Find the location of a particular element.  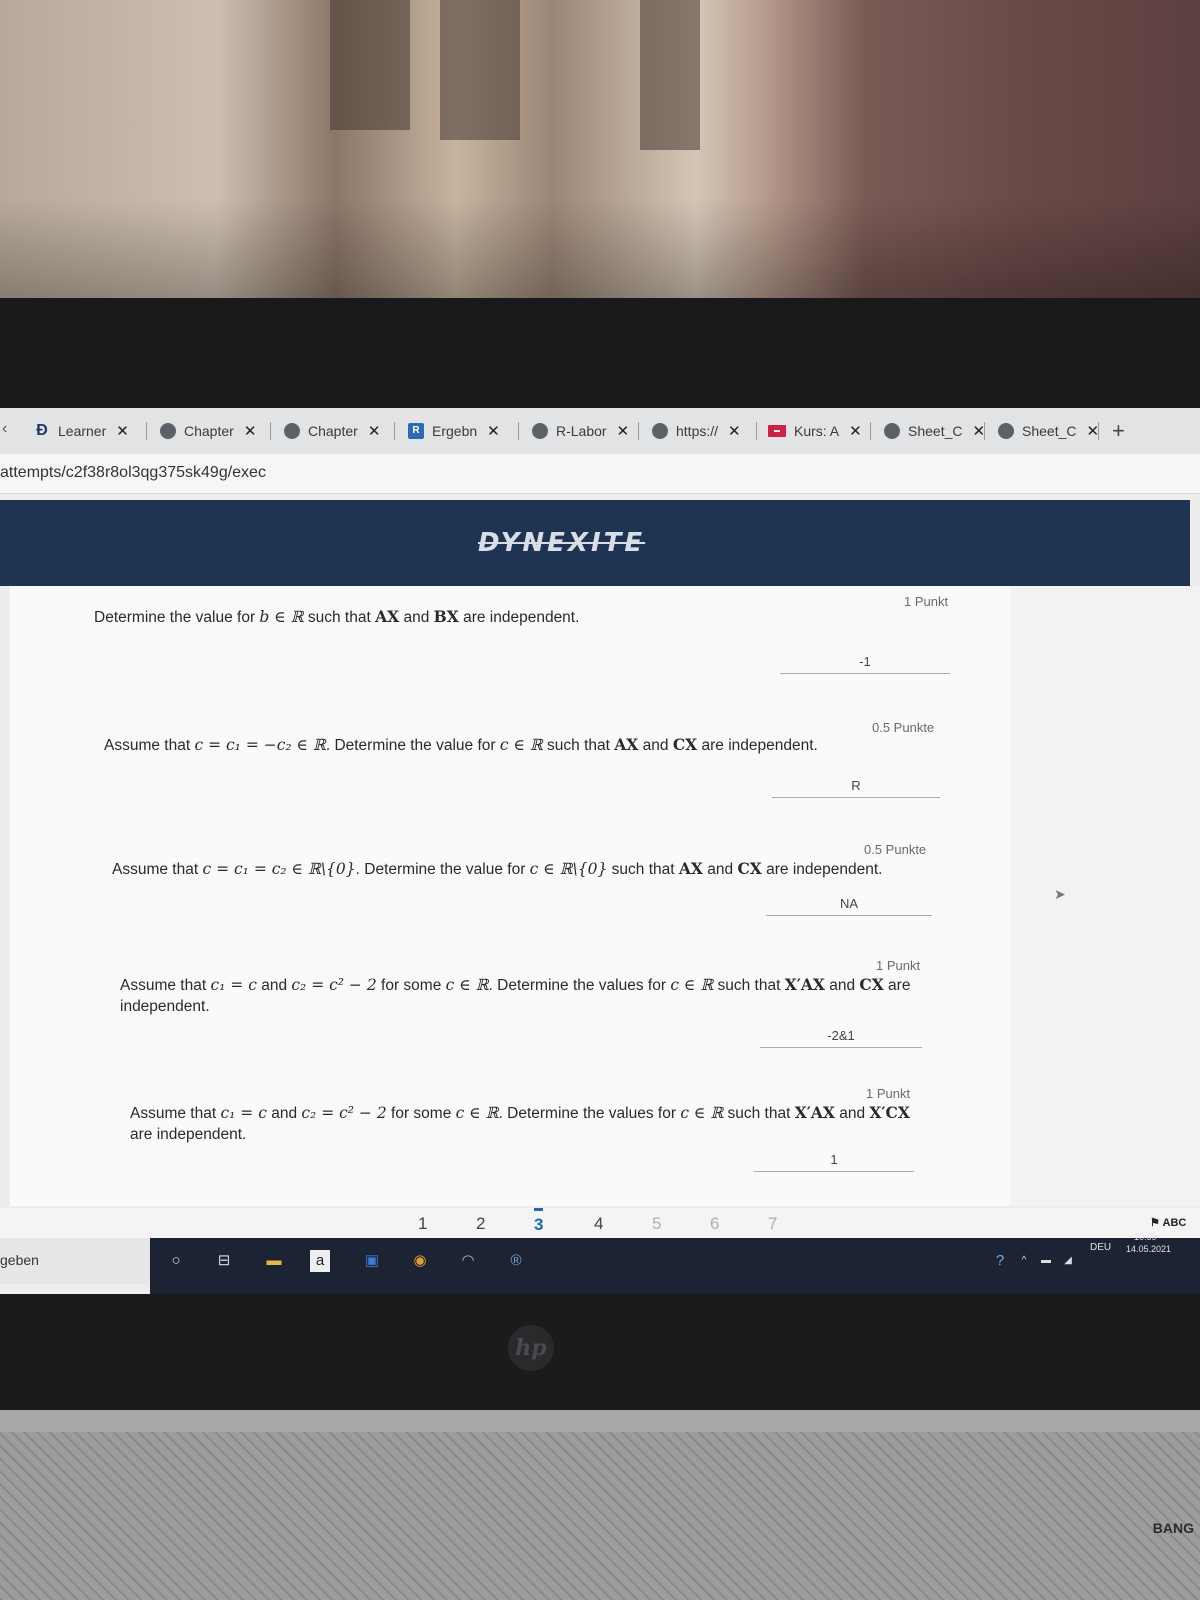

tab-ergebnisse: R Ergebn ✕ is located at coordinates (454, 431).